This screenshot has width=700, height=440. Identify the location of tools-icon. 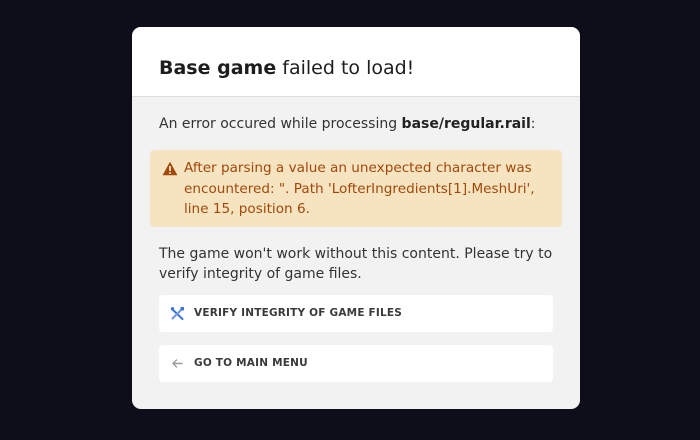
(177, 313).